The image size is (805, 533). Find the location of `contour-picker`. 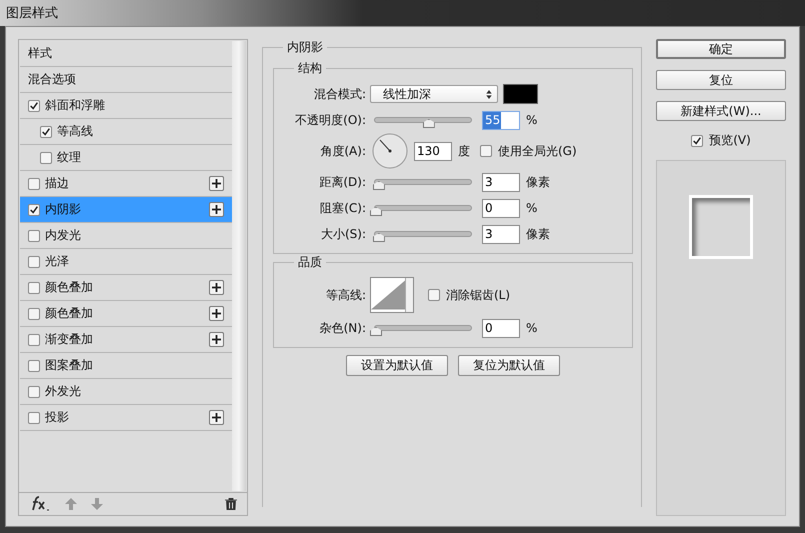

contour-picker is located at coordinates (392, 295).